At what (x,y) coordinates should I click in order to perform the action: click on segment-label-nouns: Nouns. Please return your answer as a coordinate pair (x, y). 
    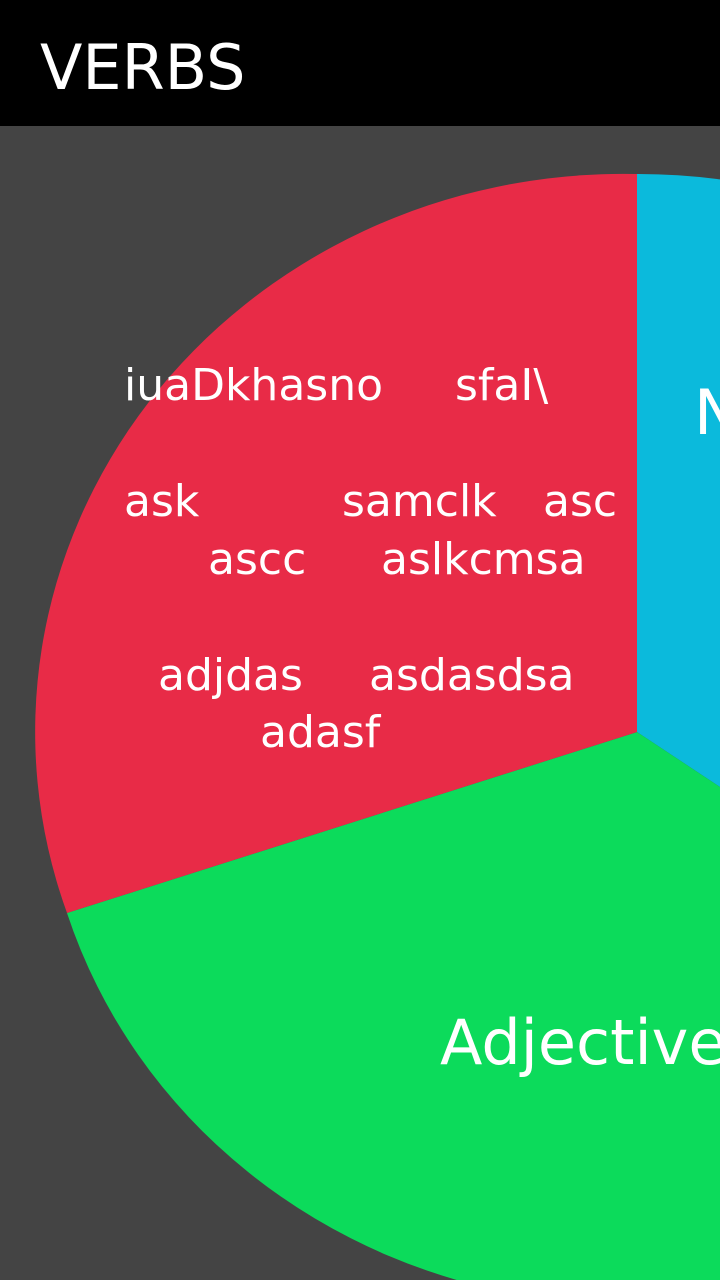
    Looking at the image, I should click on (707, 412).